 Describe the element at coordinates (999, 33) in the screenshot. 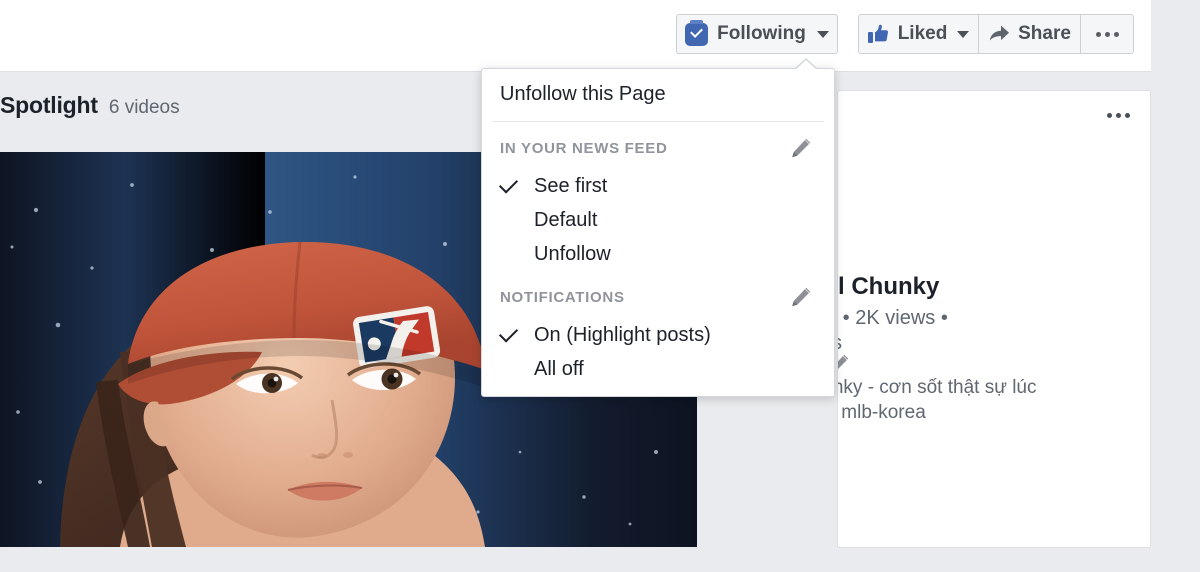

I see `share-arrow-icon` at that location.